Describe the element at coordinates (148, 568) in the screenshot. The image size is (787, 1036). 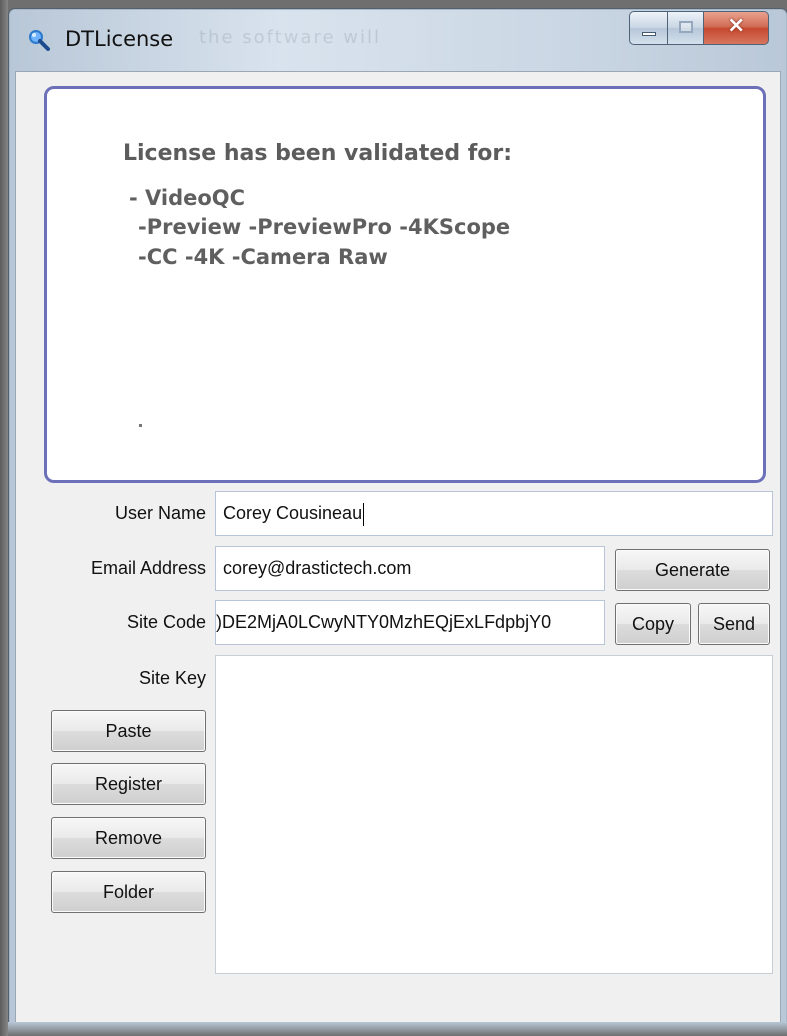
I see `email-address-label: Email Address` at that location.